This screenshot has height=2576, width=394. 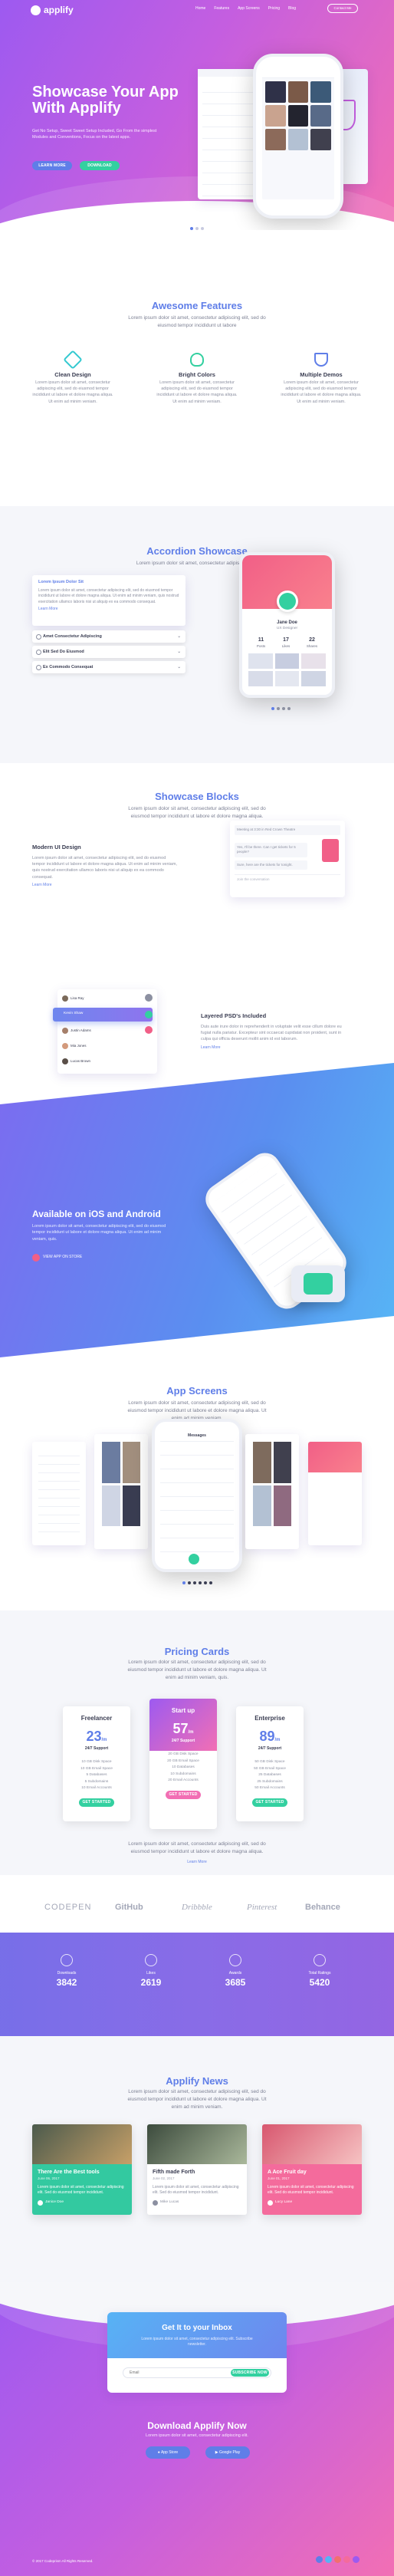 What do you see at coordinates (149, 1014) in the screenshot?
I see `check-icon` at bounding box center [149, 1014].